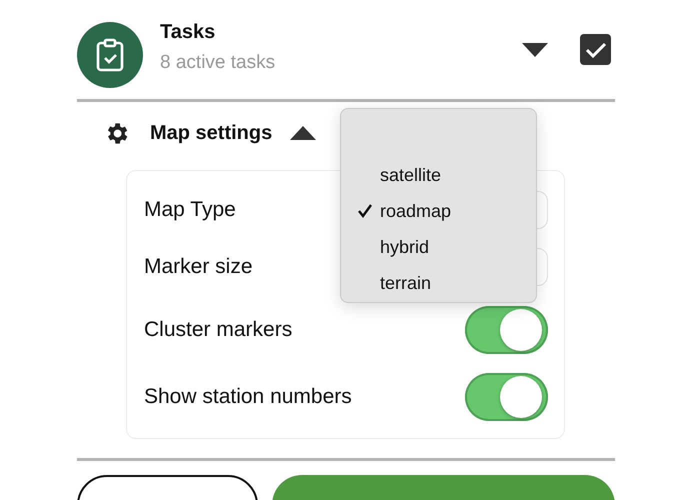 This screenshot has width=683, height=500. What do you see at coordinates (438, 175) in the screenshot?
I see `menu-option: satellite` at bounding box center [438, 175].